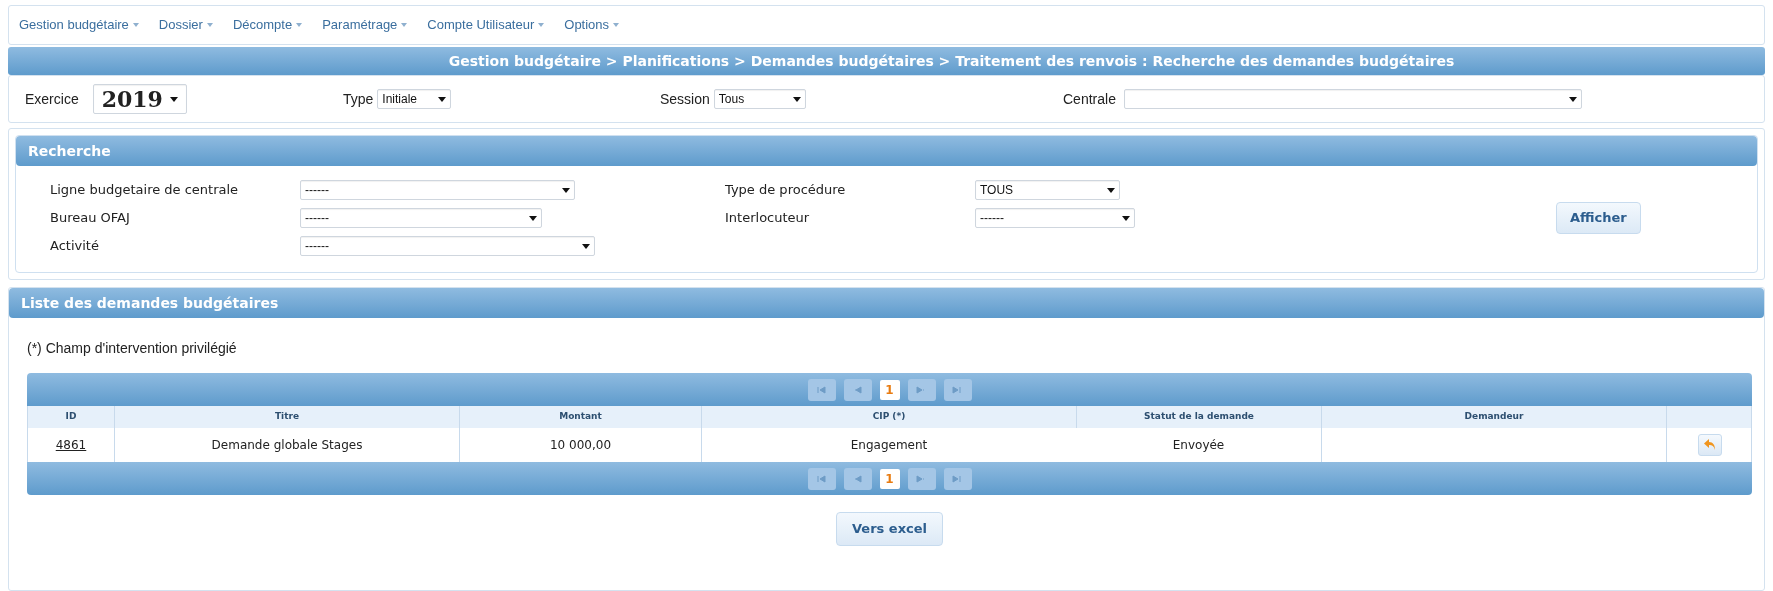  Describe the element at coordinates (1598, 218) in the screenshot. I see `display-button: Afficher` at that location.